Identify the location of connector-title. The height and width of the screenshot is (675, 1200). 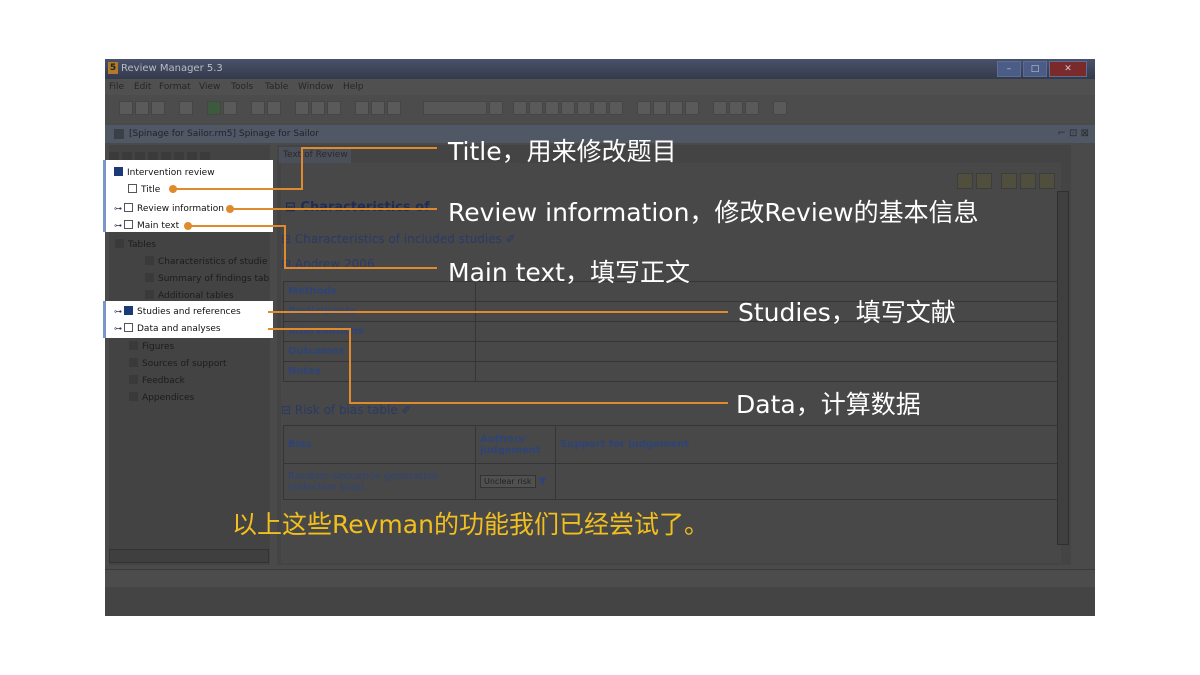
(305, 168).